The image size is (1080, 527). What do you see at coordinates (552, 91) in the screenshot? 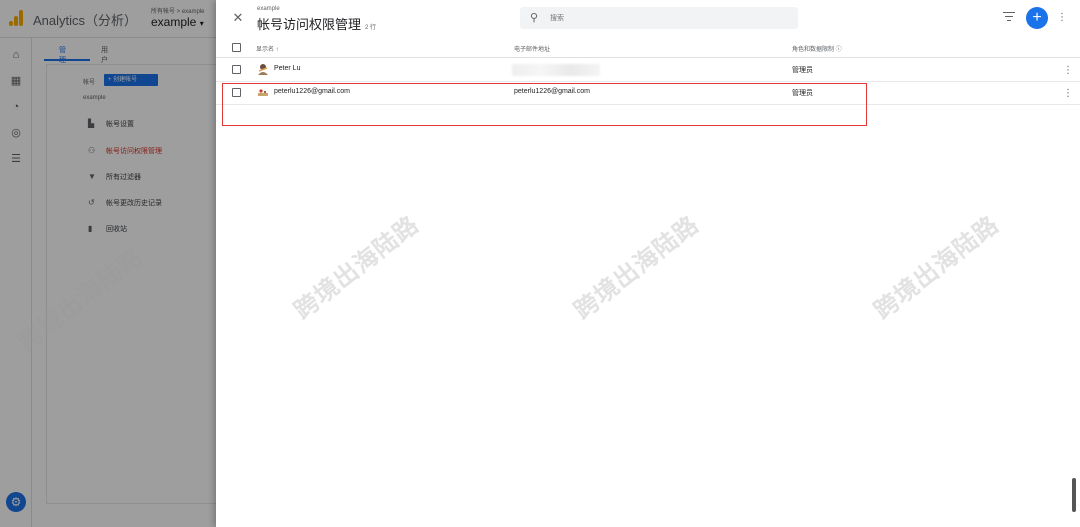
I see `user-email: peterlu1226@gmail.com` at bounding box center [552, 91].